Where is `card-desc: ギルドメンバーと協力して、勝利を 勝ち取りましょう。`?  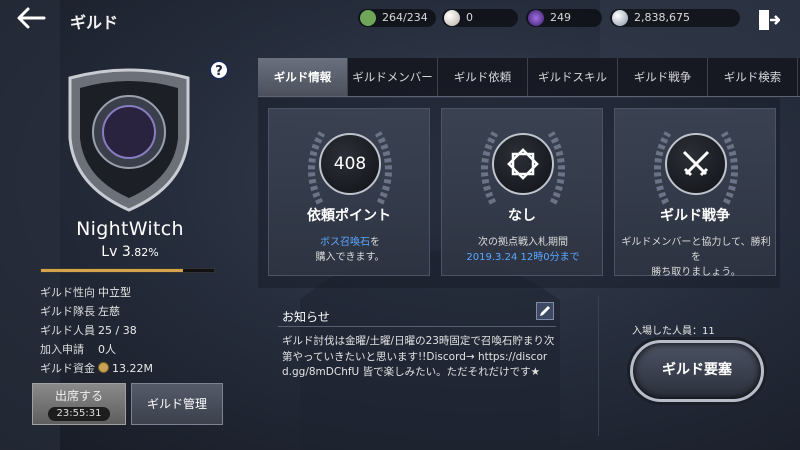
card-desc: ギルドメンバーと協力して、勝利を 勝ち取りましょう。 is located at coordinates (696, 257).